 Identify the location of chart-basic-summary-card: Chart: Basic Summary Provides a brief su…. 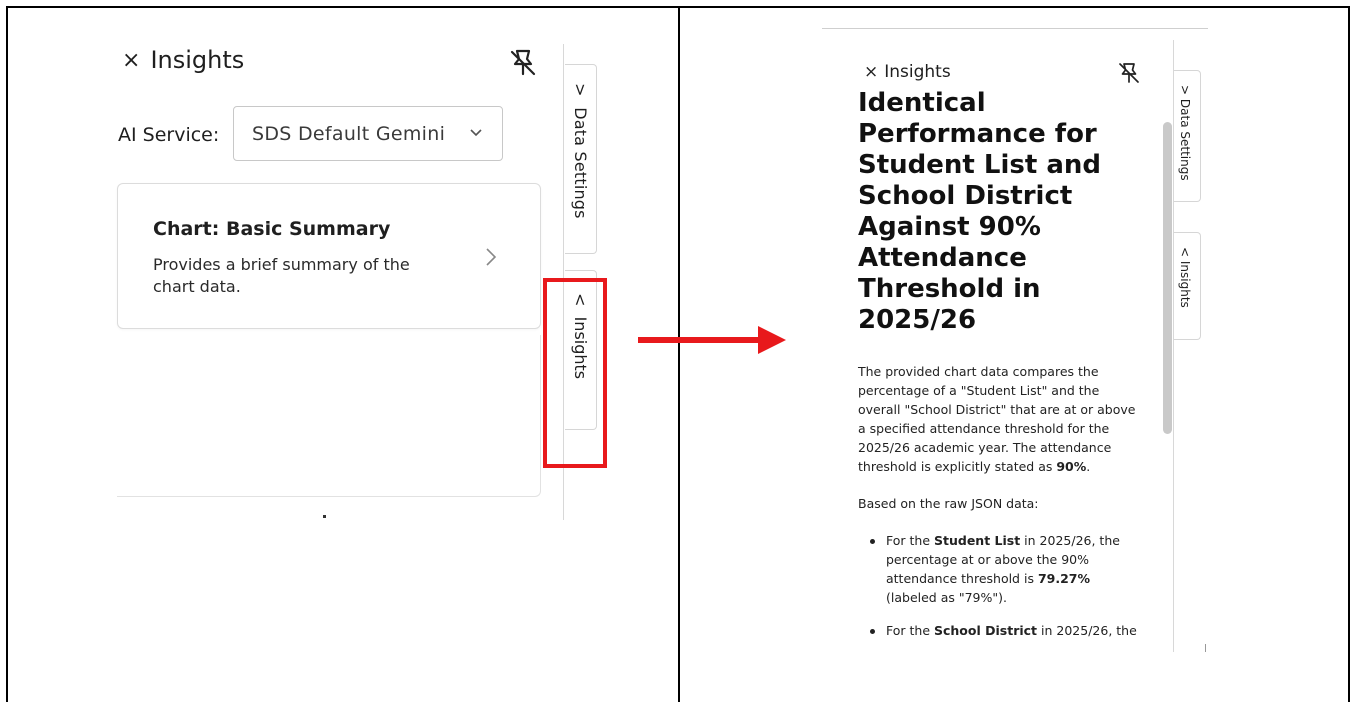
(329, 256).